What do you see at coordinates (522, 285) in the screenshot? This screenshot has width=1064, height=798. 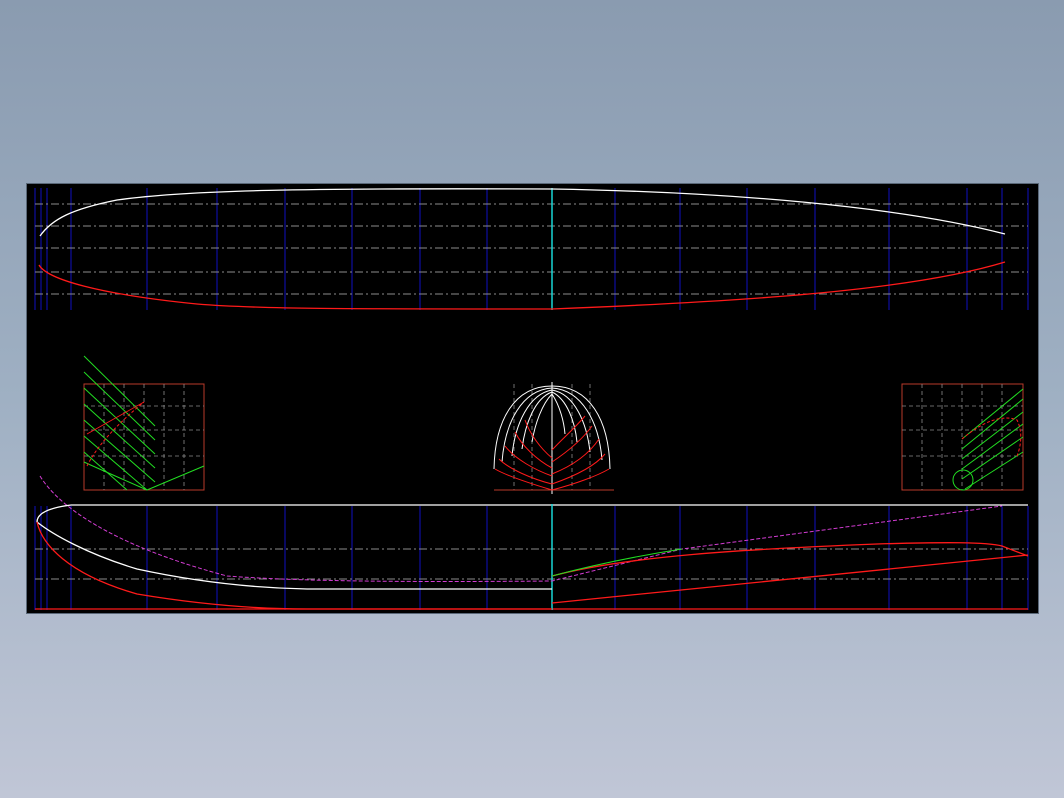 I see `keel-line` at bounding box center [522, 285].